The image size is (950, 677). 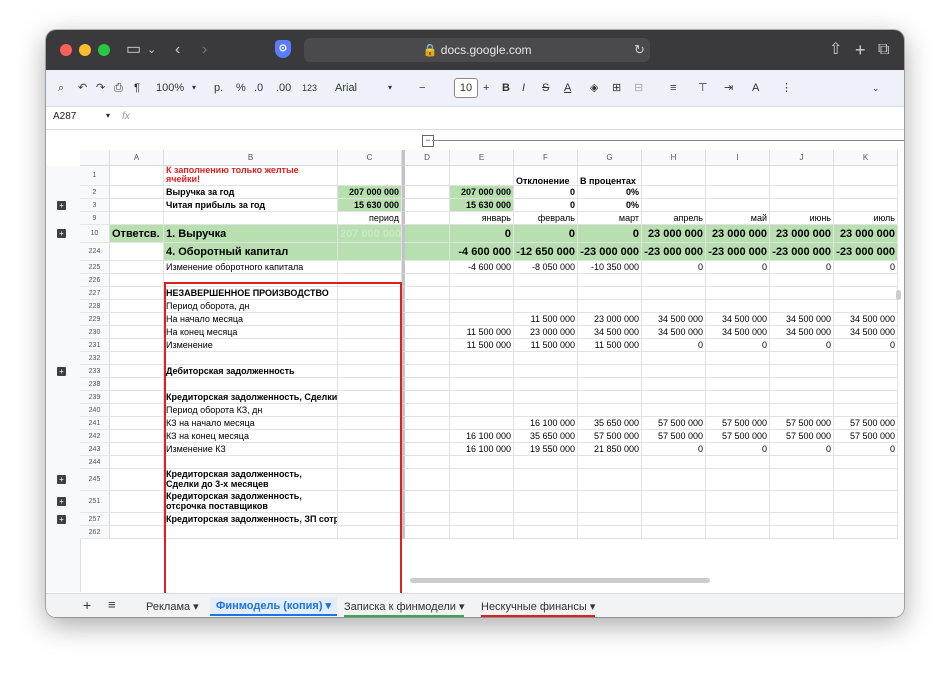 I want to click on redo-icon: ↷, so click(x=100, y=88).